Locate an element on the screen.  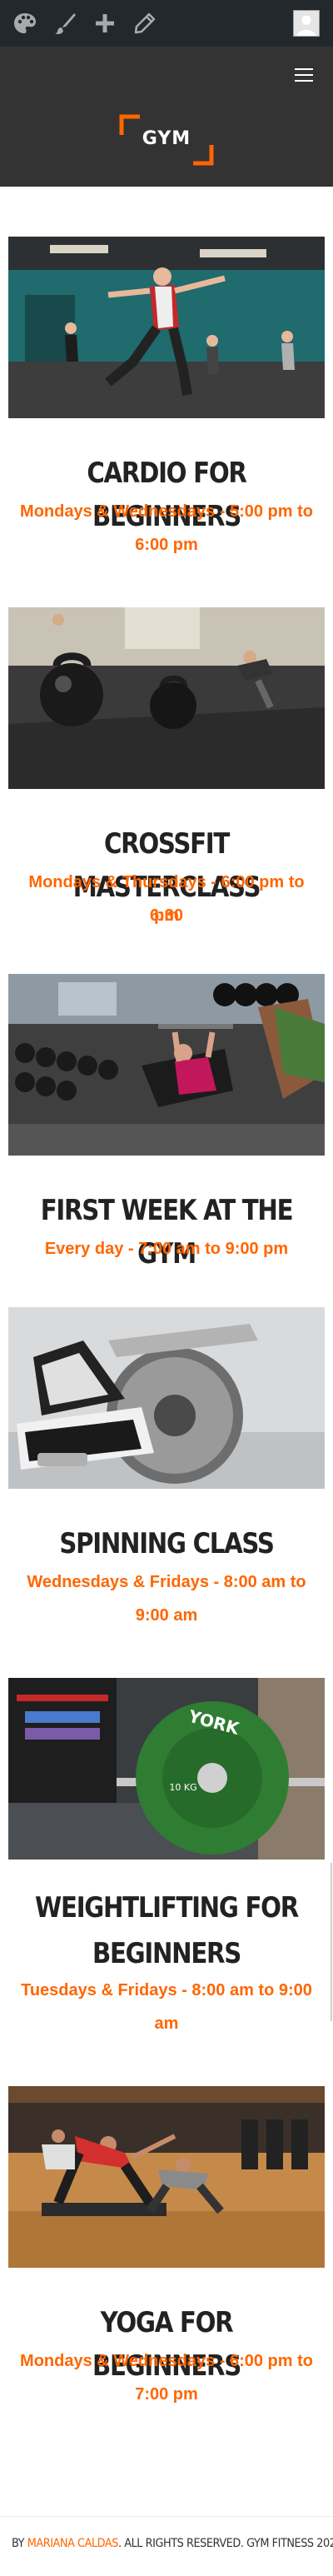
class-image-yoga is located at coordinates (166, 2177).